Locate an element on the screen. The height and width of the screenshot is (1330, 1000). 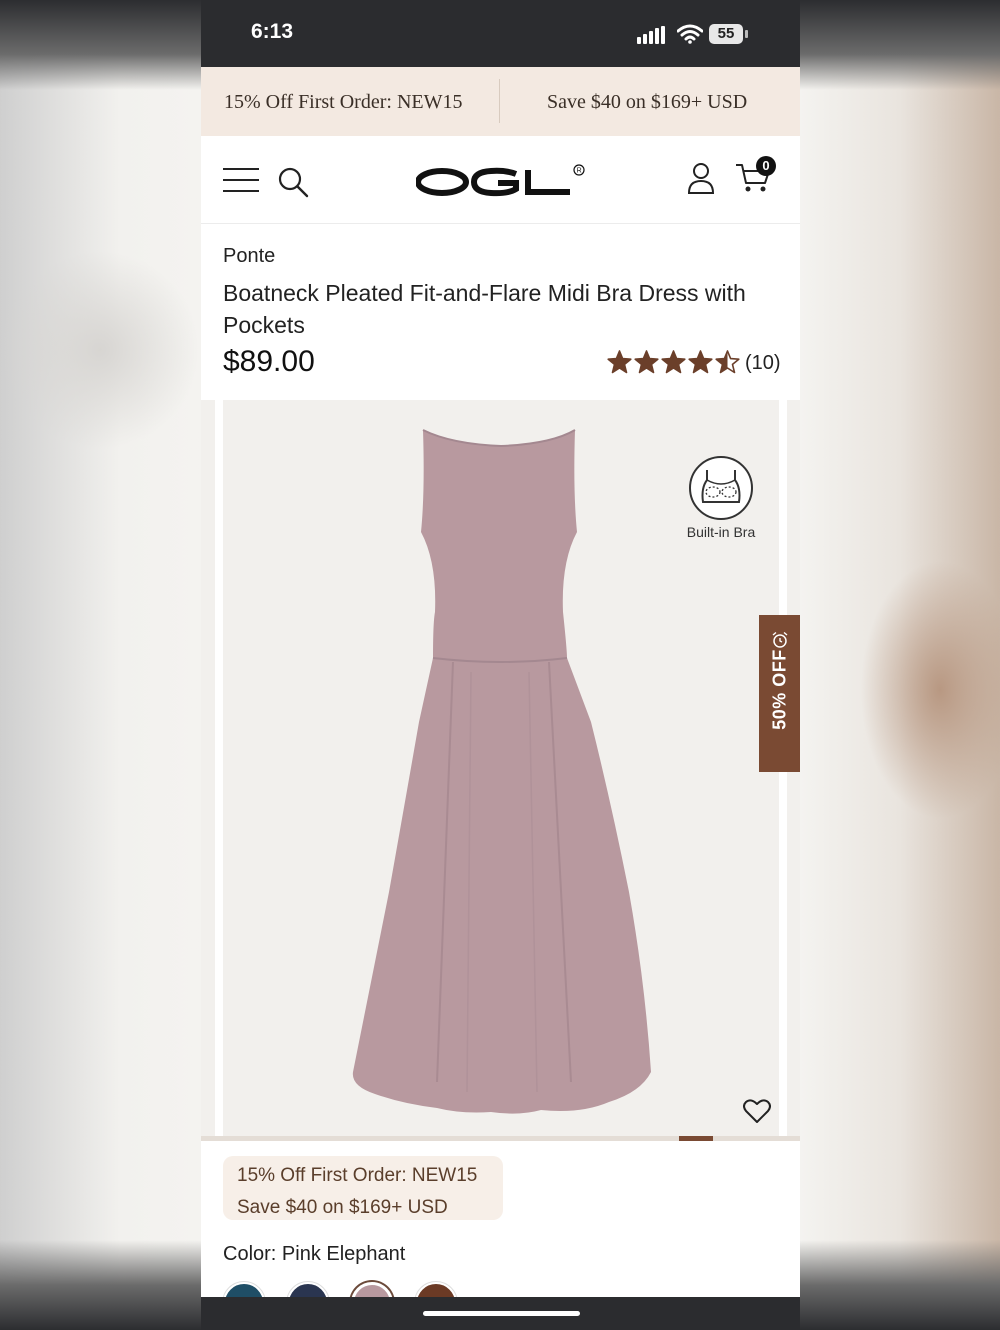
product-collection: Ponte is located at coordinates (249, 256).